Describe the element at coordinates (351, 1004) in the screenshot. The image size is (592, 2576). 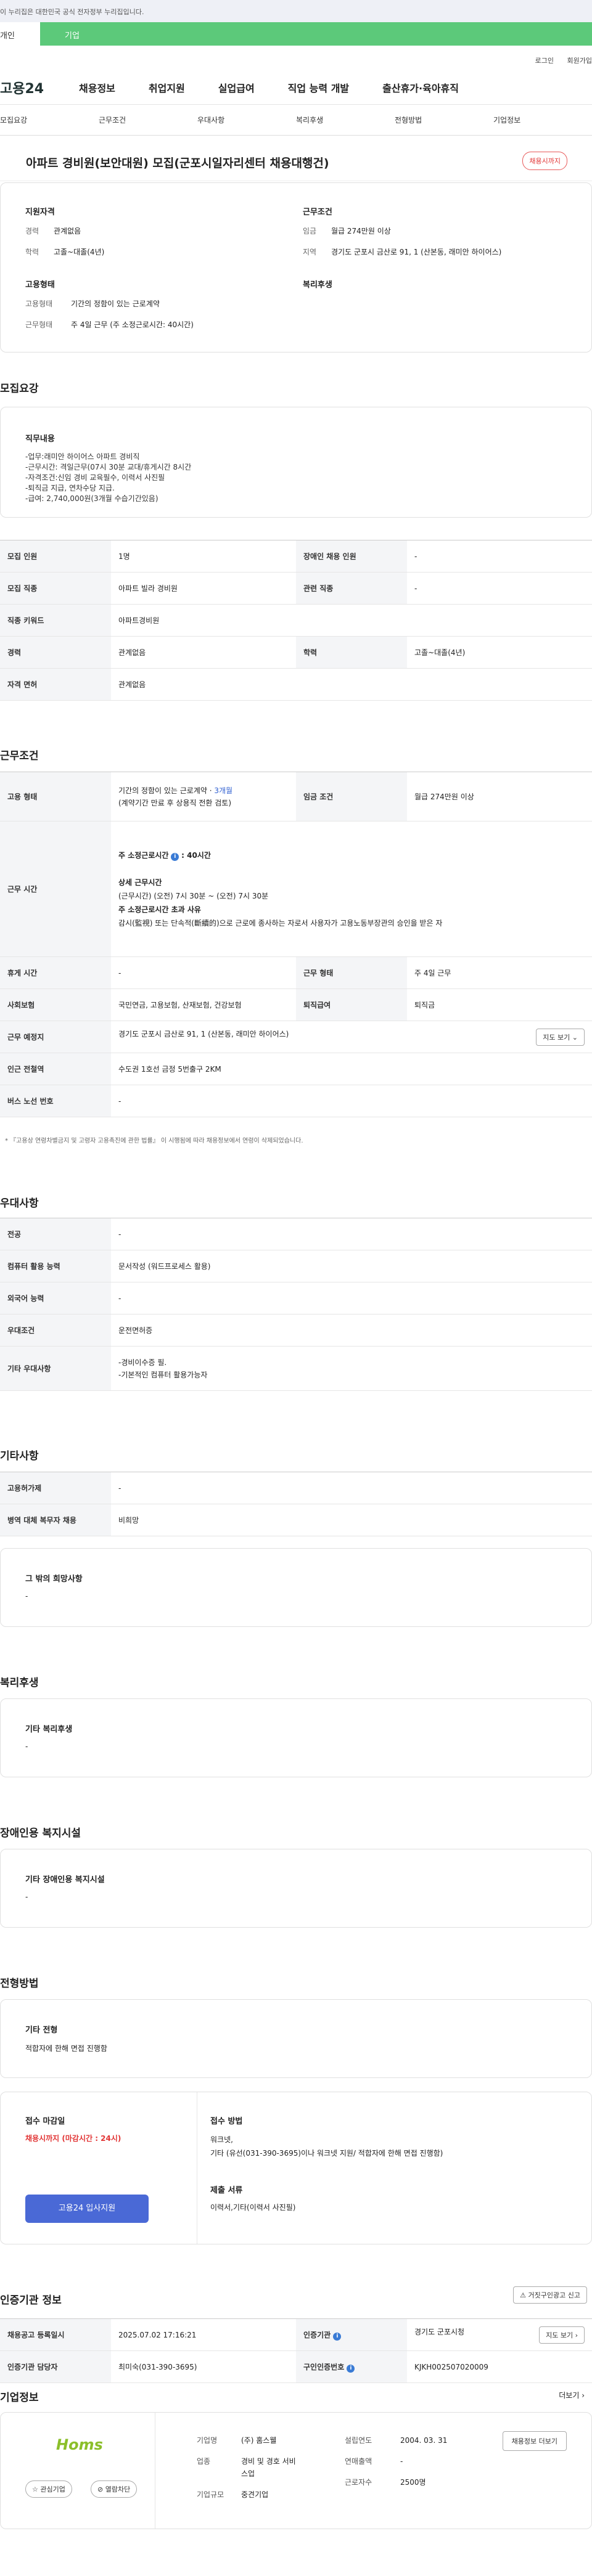
I see `cell-label: 퇴직급여` at that location.